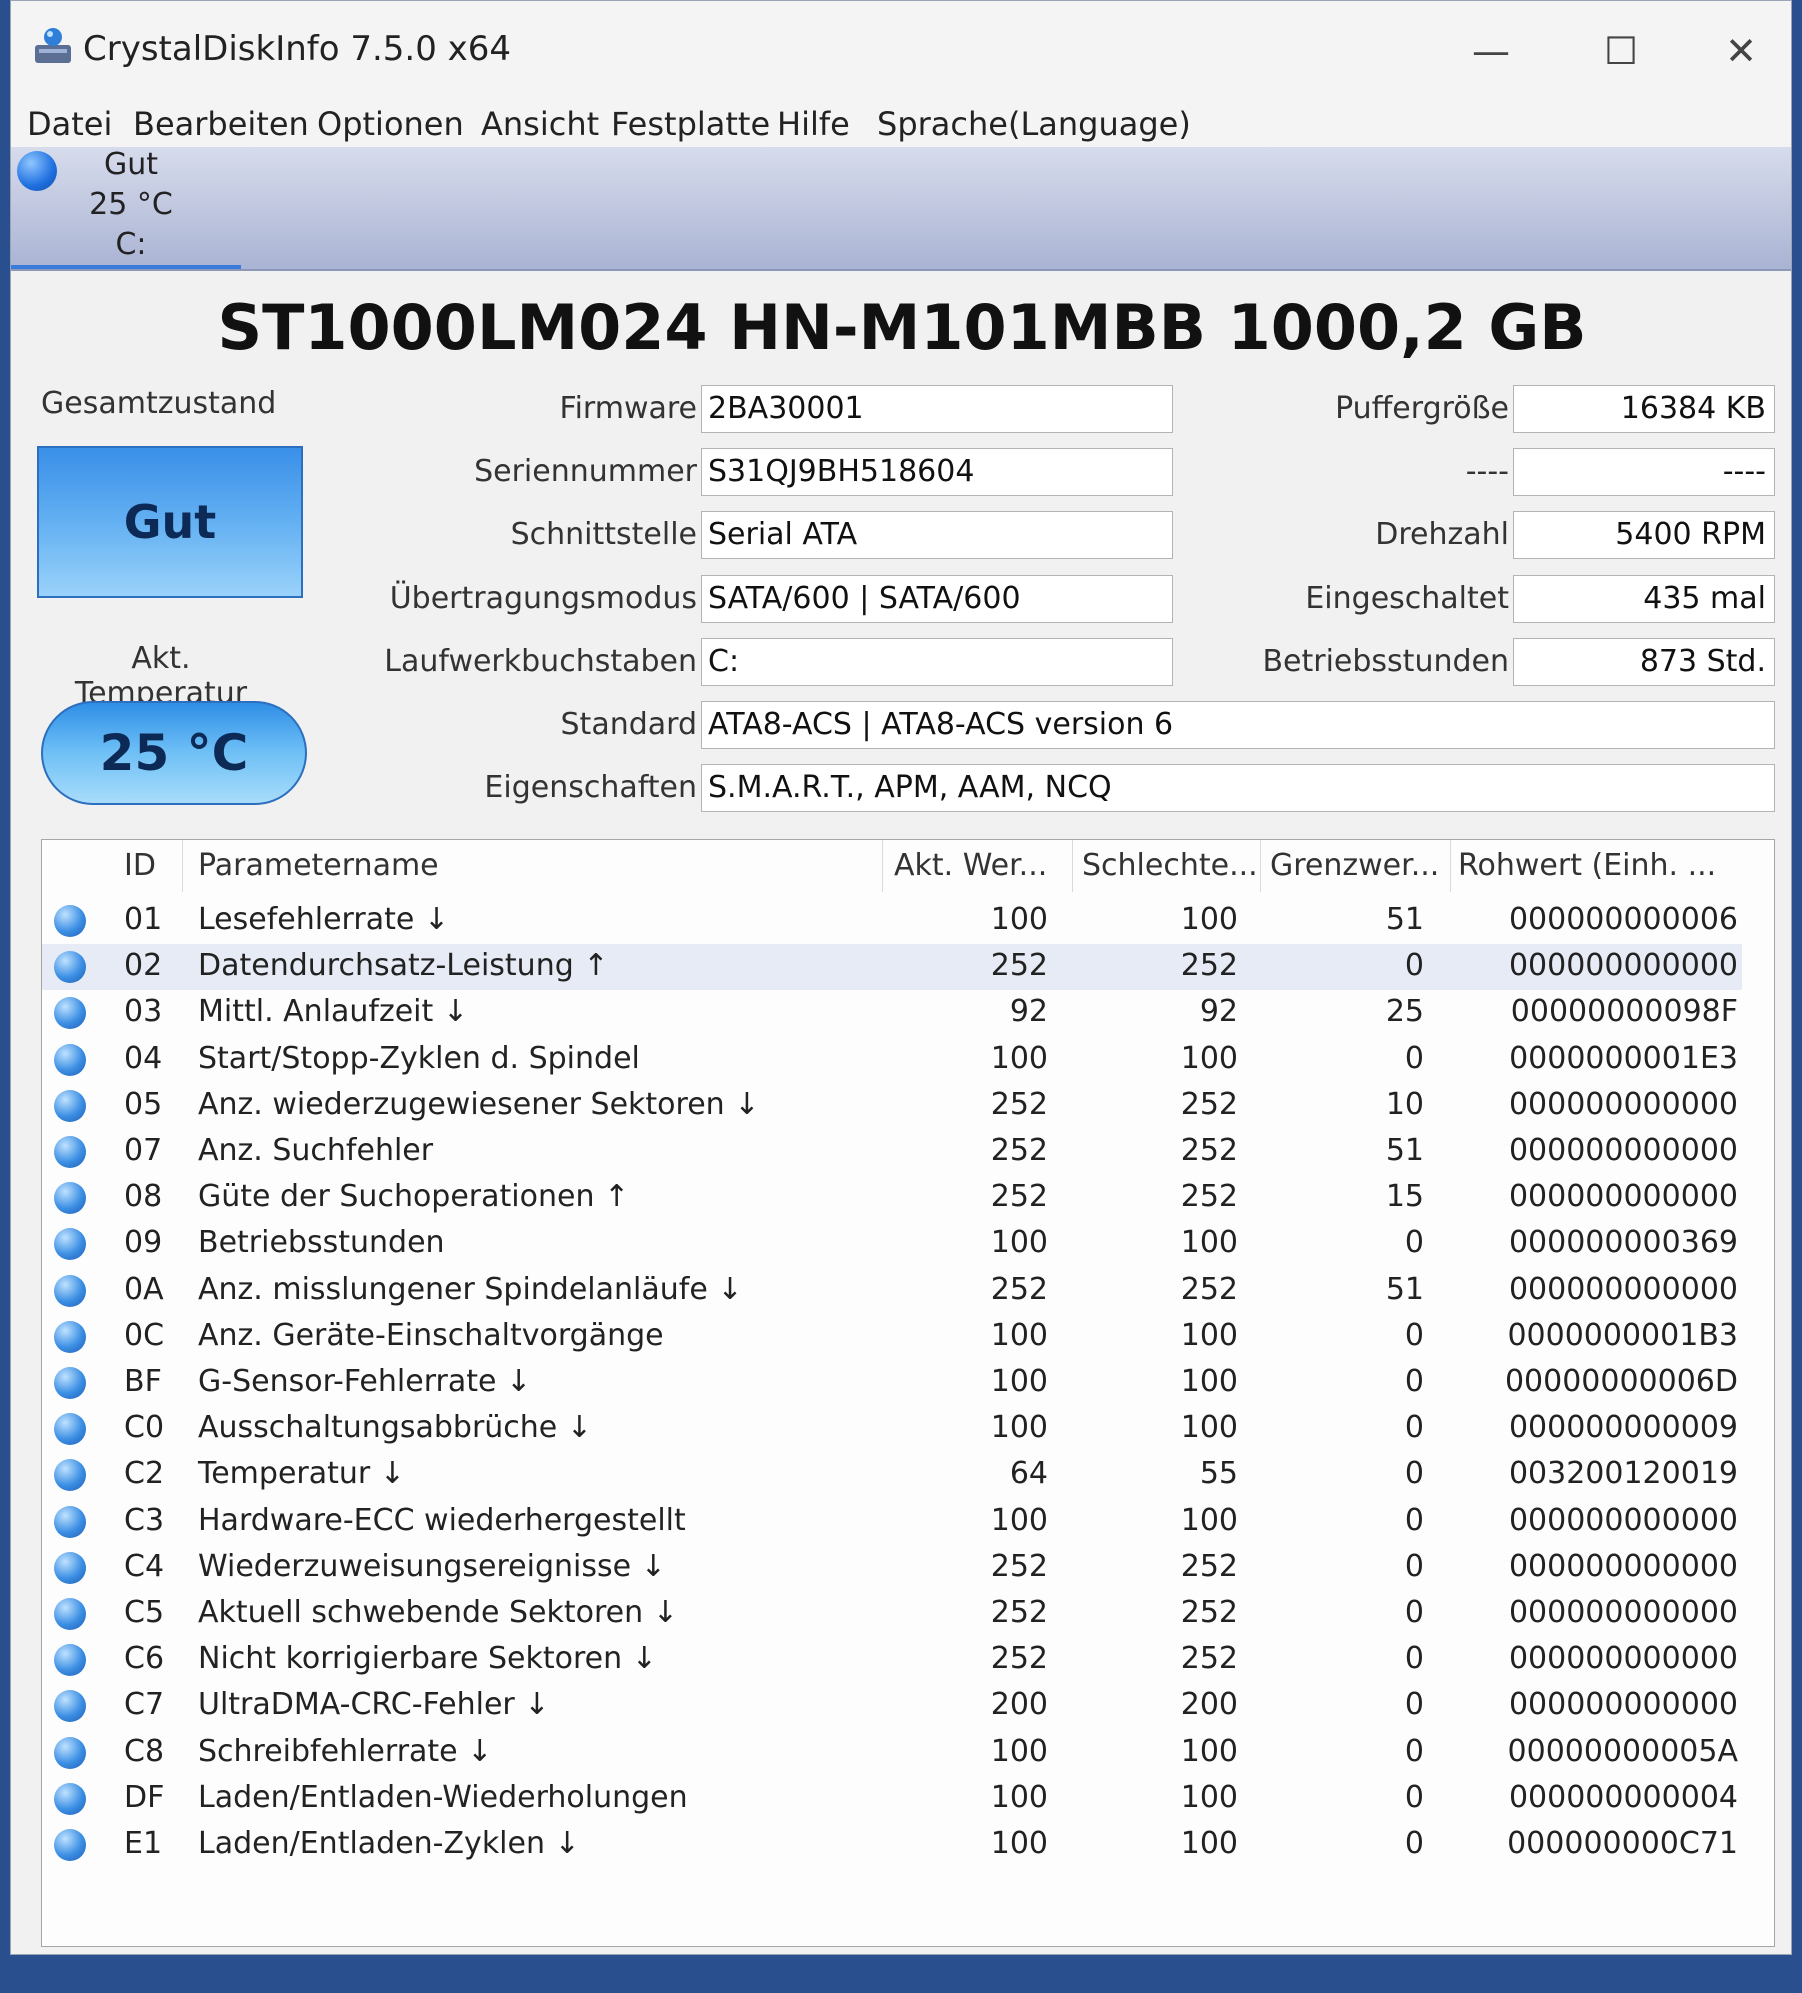  What do you see at coordinates (1644, 662) in the screenshot?
I see `power-on-hours-field: 873 Std.` at bounding box center [1644, 662].